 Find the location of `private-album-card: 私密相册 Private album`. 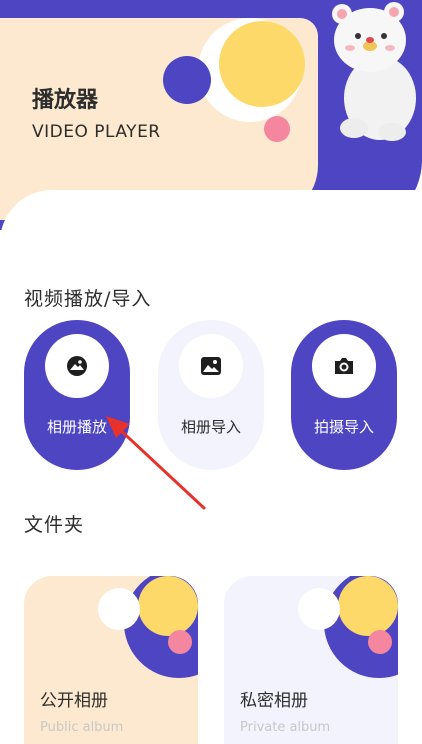

private-album-card: 私密相册 Private album is located at coordinates (311, 660).